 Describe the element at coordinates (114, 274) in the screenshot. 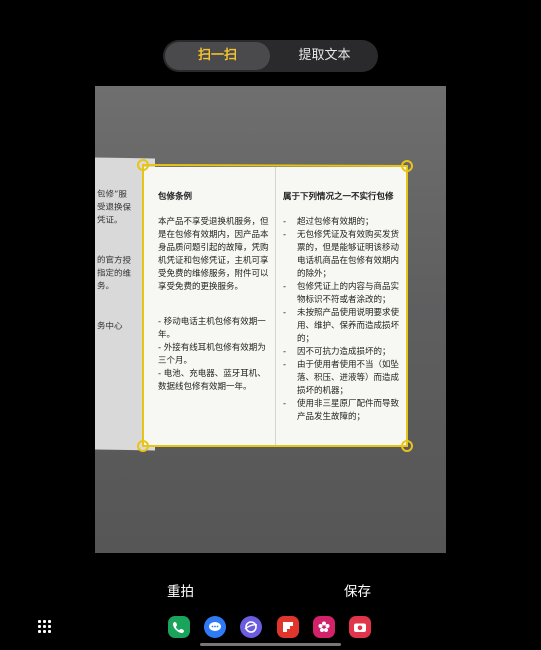

I see `bg-doc-line: 指定的维` at that location.